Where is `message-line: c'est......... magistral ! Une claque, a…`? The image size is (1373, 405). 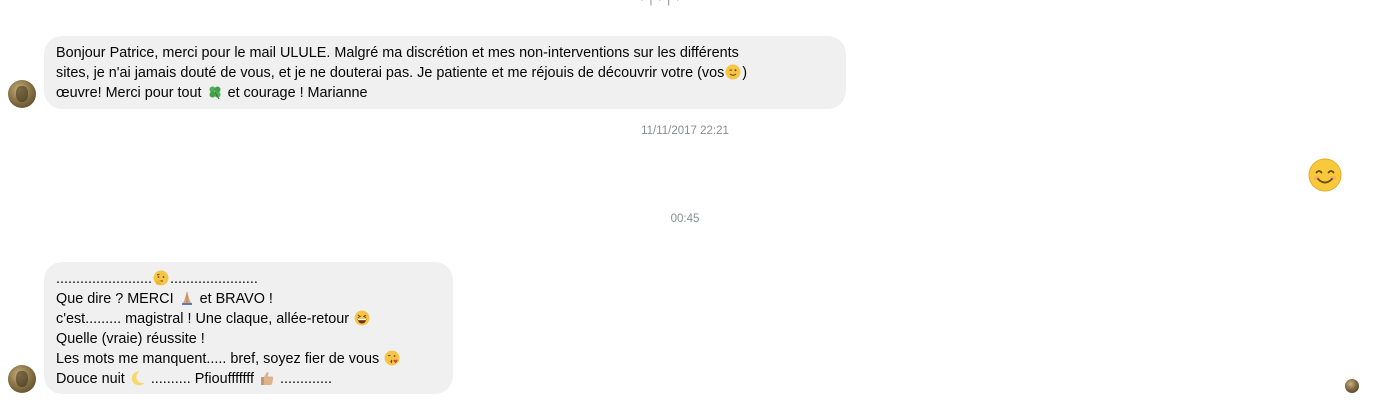
message-line: c'est......... magistral ! Une claque, a… is located at coordinates (248, 319).